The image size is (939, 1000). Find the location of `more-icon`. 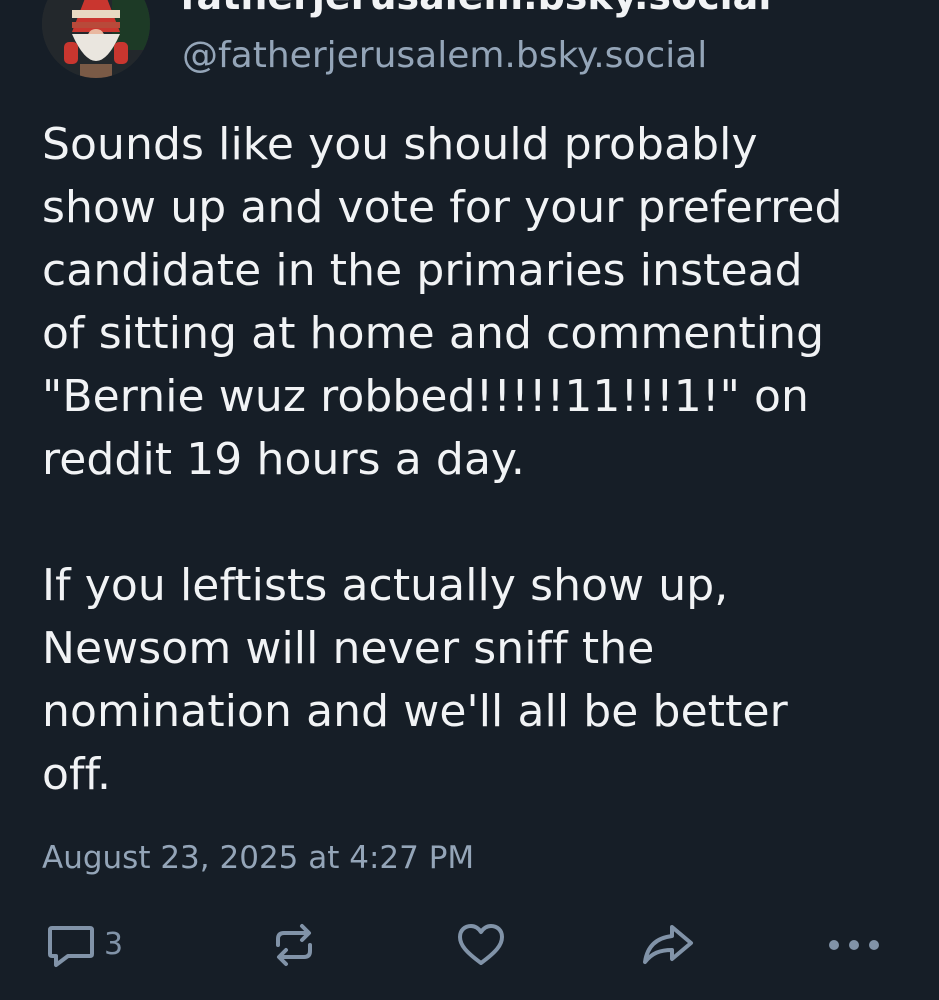

more-icon is located at coordinates (854, 945).